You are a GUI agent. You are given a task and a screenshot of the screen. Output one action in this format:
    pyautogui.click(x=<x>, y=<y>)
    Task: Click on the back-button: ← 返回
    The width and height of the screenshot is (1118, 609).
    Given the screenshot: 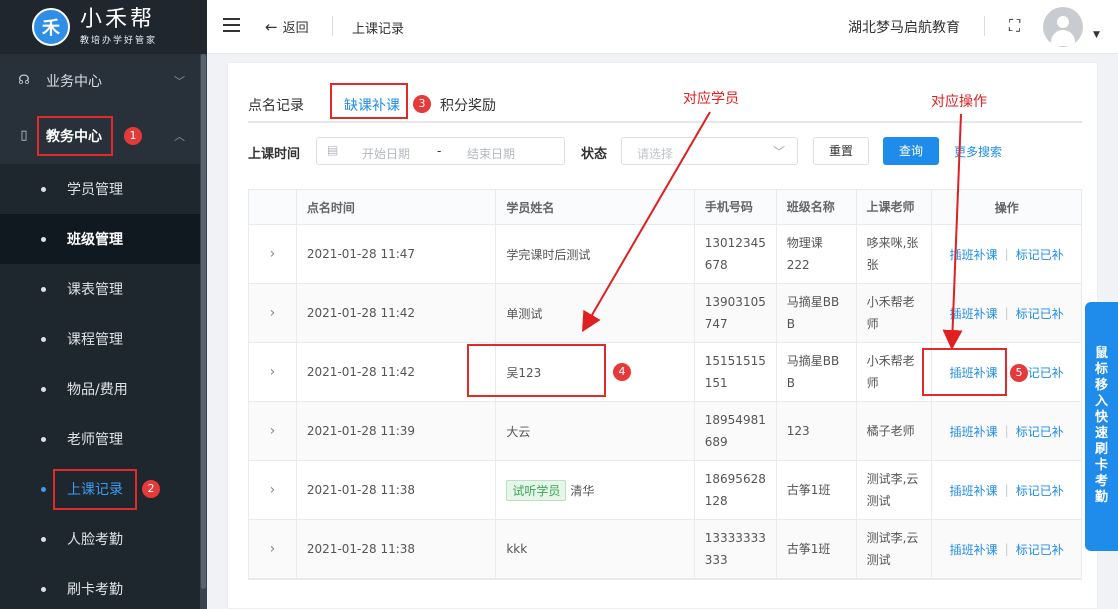 What is the action you would take?
    pyautogui.click(x=287, y=26)
    